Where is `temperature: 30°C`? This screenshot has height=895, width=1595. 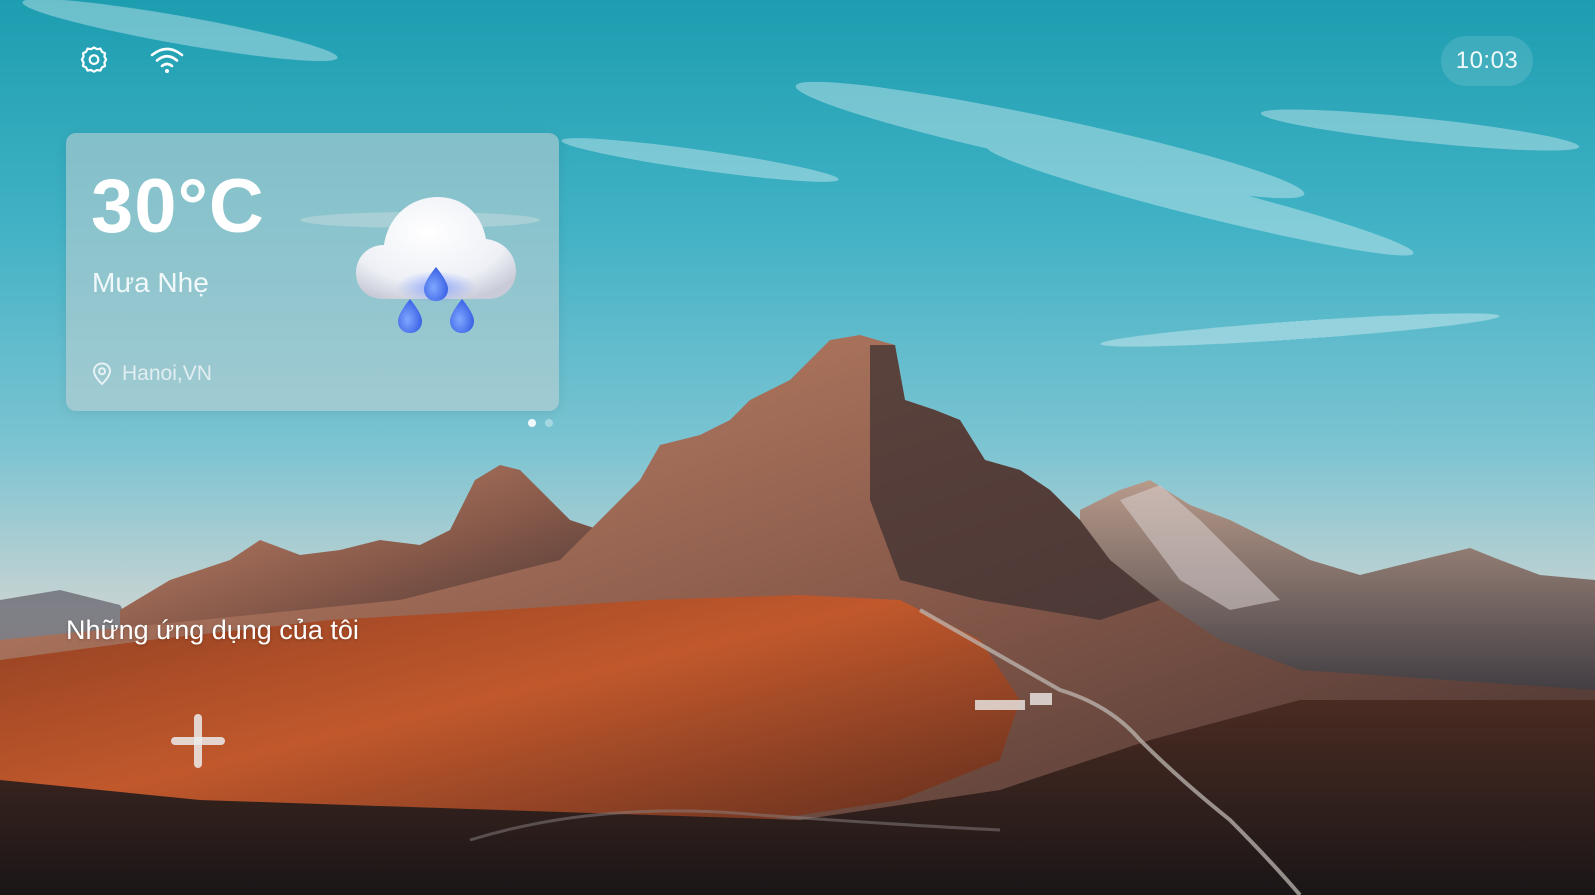
temperature: 30°C is located at coordinates (178, 206).